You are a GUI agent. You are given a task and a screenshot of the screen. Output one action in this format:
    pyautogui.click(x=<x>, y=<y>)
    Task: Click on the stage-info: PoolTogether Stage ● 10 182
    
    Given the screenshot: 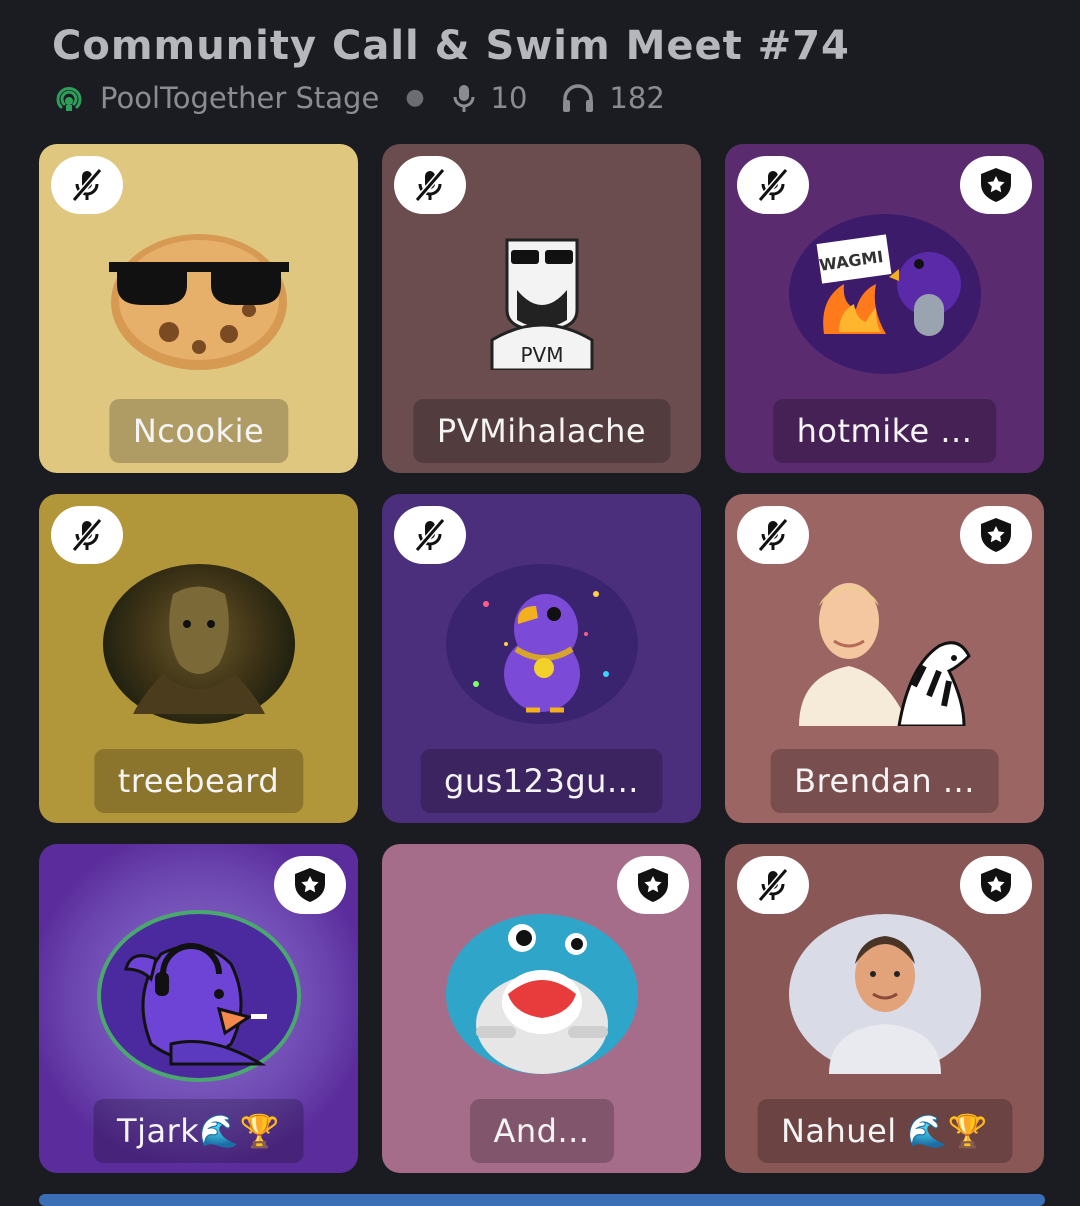 What is the action you would take?
    pyautogui.click(x=556, y=98)
    